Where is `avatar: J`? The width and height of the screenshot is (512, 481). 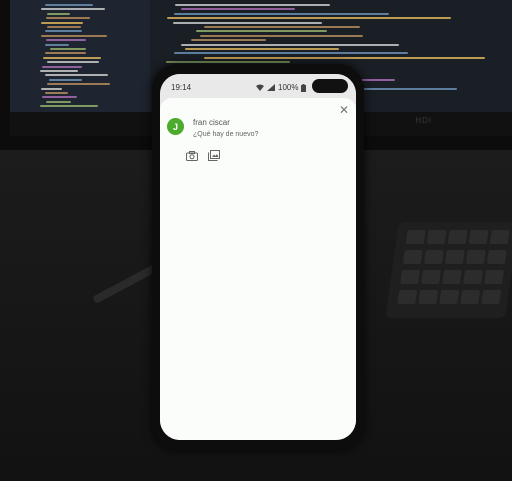 avatar: J is located at coordinates (175, 126).